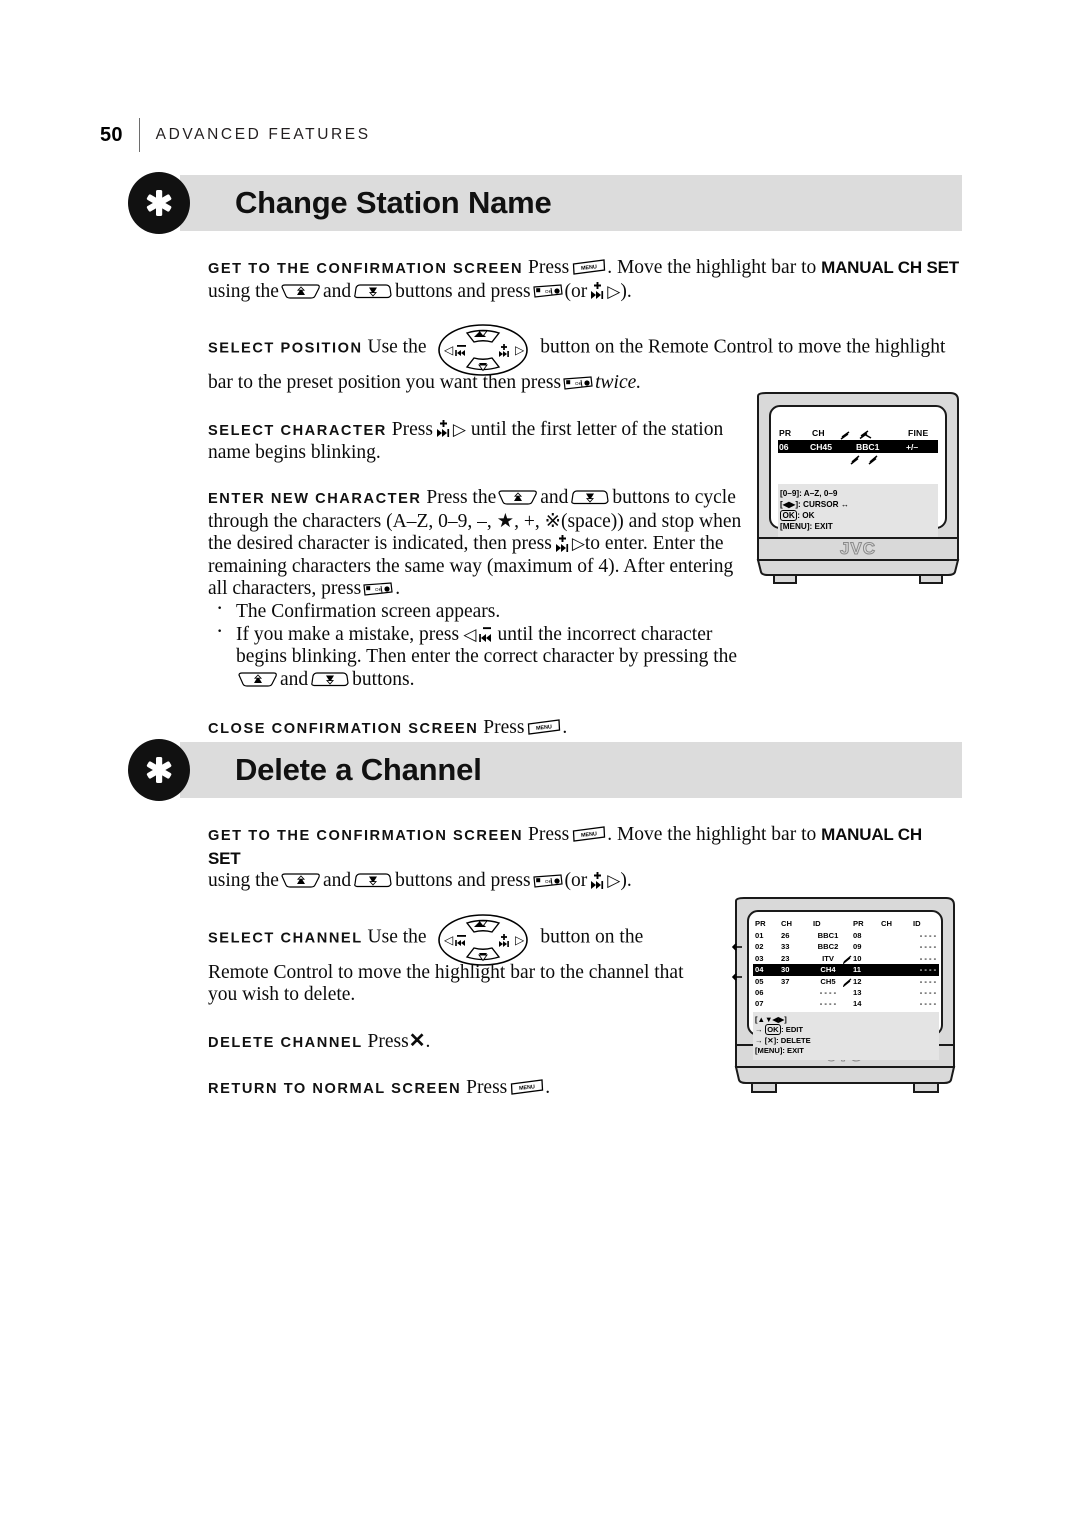 The width and height of the screenshot is (1080, 1528). What do you see at coordinates (786, 923) in the screenshot?
I see `osd-col-ch-left: CH` at bounding box center [786, 923].